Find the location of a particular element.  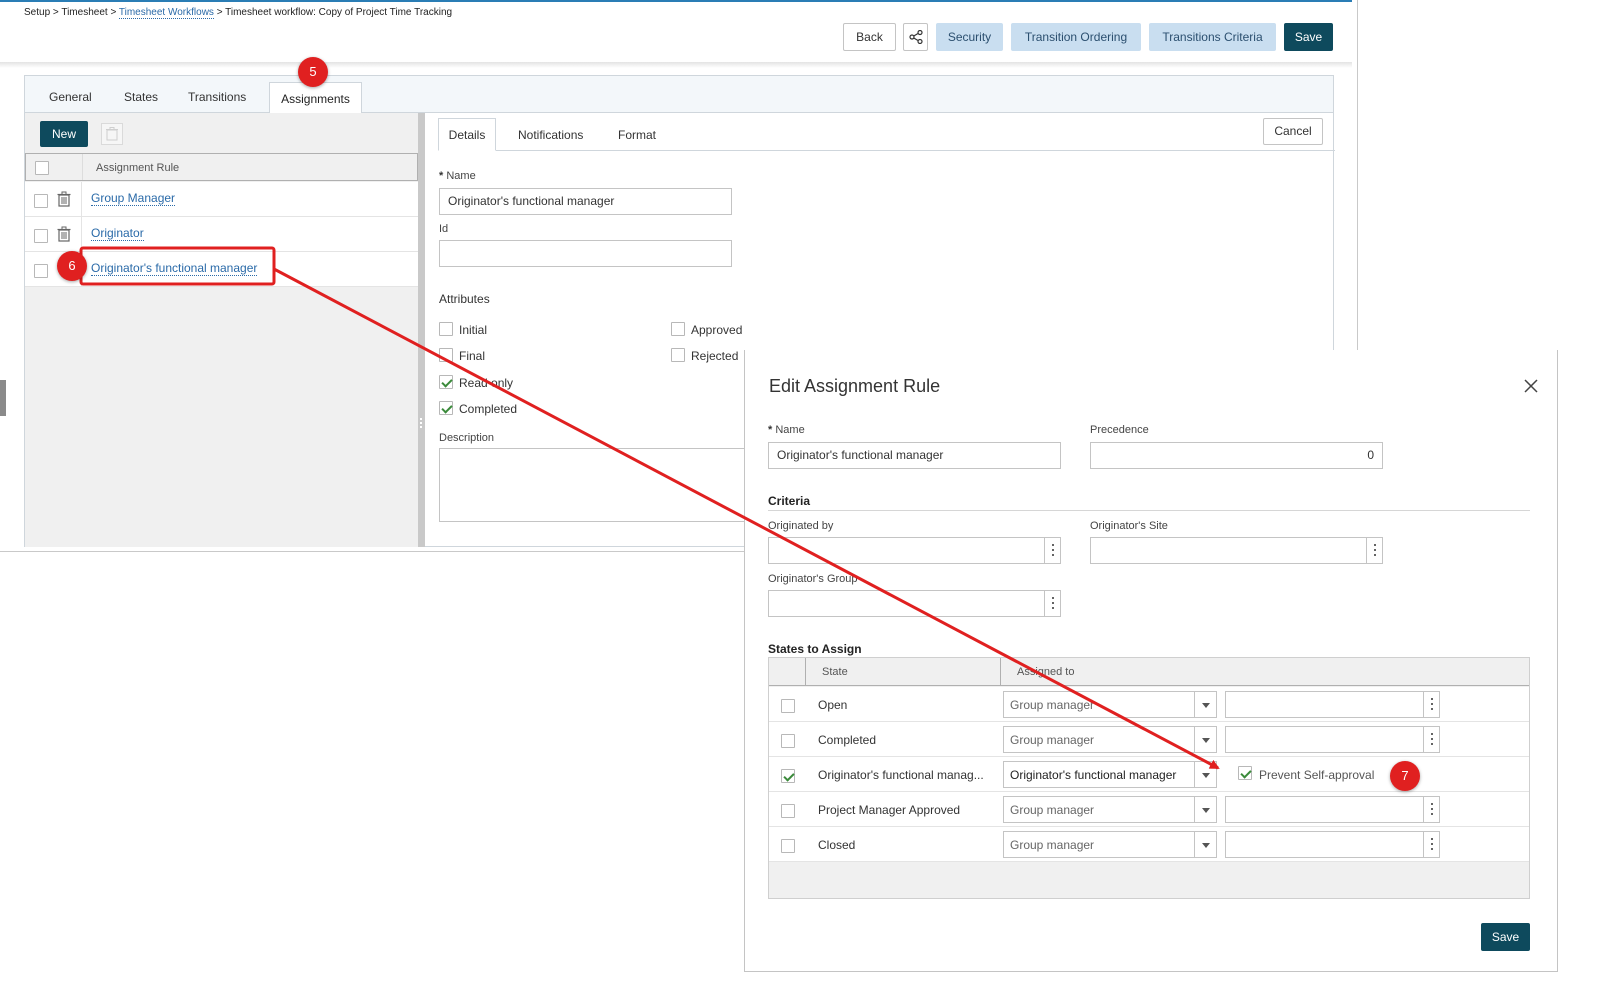

approved-label: Approved is located at coordinates (717, 330).